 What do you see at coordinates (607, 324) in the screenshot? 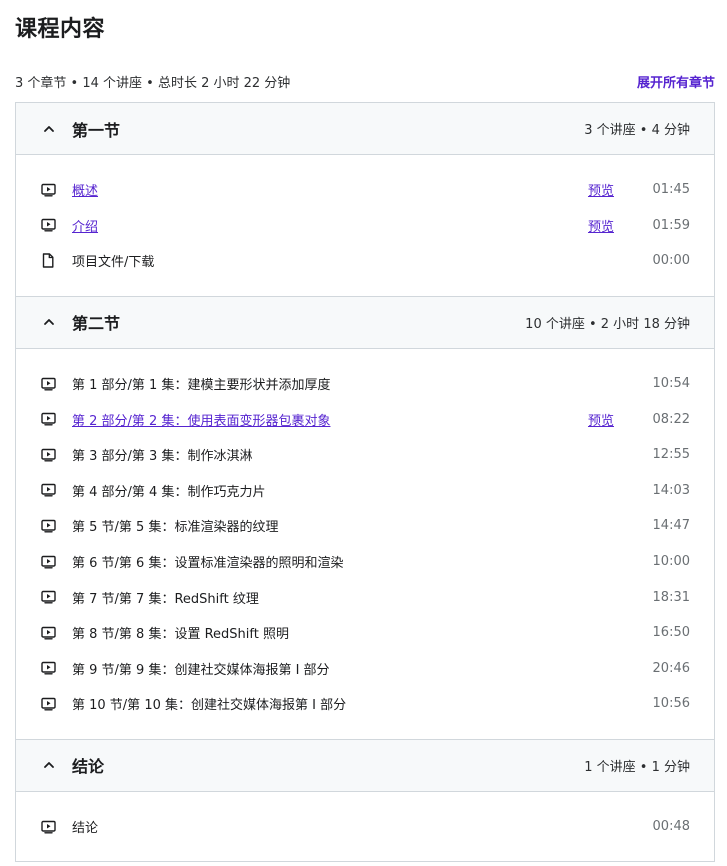
I see `section-meta: 10 个讲座 • 2 小时 18 分钟` at bounding box center [607, 324].